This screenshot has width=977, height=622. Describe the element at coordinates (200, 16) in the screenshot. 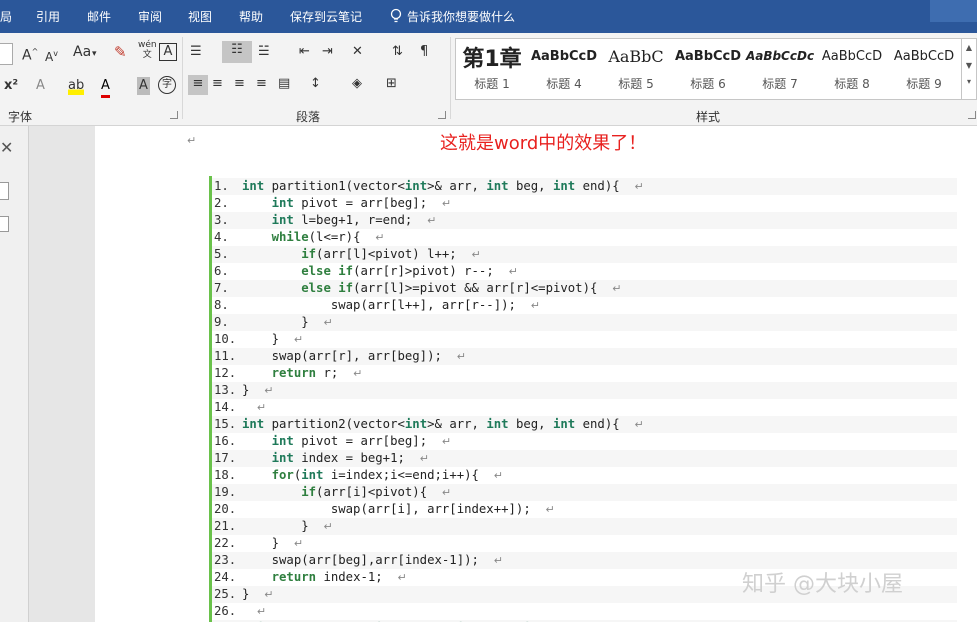

I see `tab-view: 视图` at that location.